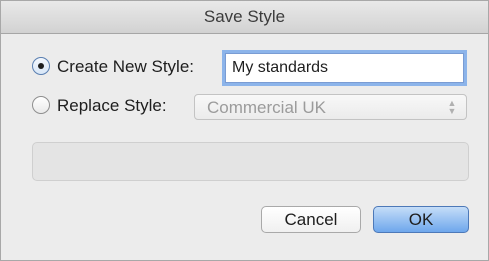 Image resolution: width=489 pixels, height=261 pixels. Describe the element at coordinates (452, 107) in the screenshot. I see `chevron-up-down-icon: ▲ ▼` at that location.